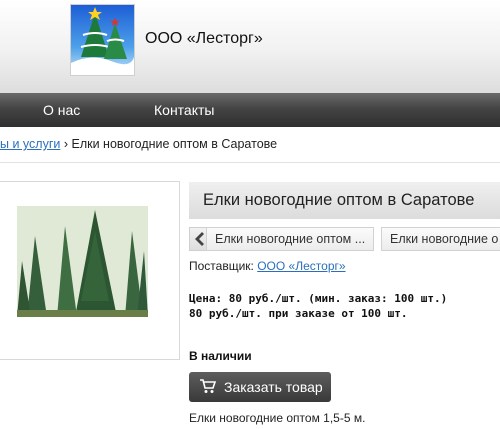 The image size is (500, 429). What do you see at coordinates (174, 144) in the screenshot?
I see `breadcrumb-current: Елки новогодние оптом в Саратове` at bounding box center [174, 144].